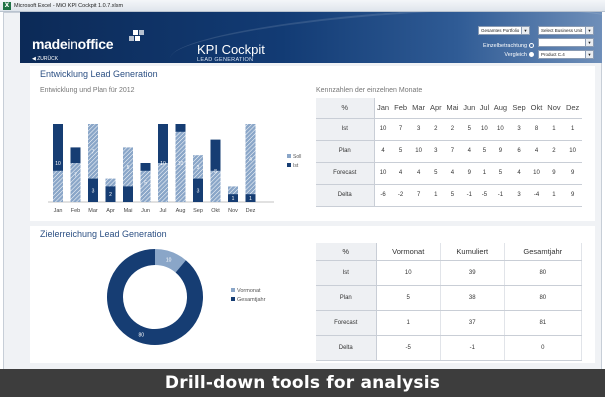  I want to click on table-row: Ist 10 39 80, so click(449, 273).